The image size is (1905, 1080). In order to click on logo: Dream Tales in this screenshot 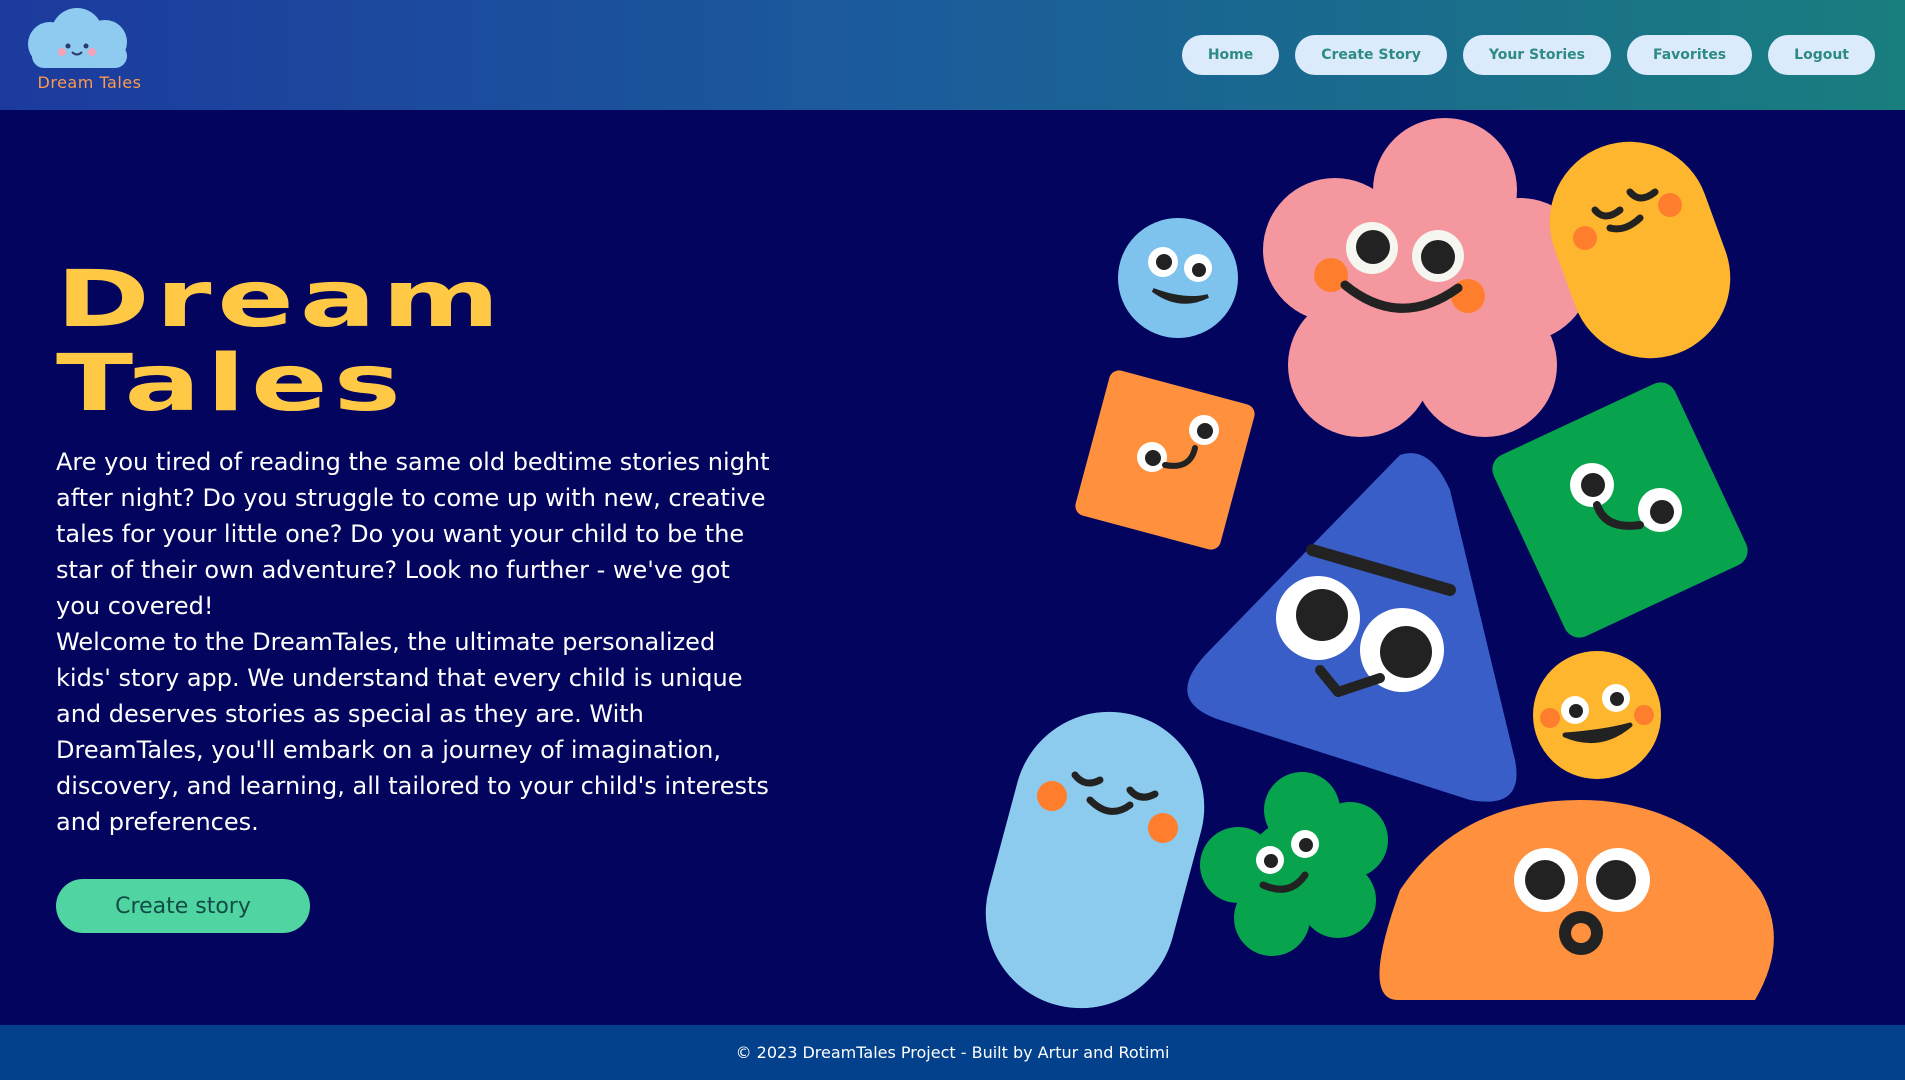, I will do `click(81, 51)`.